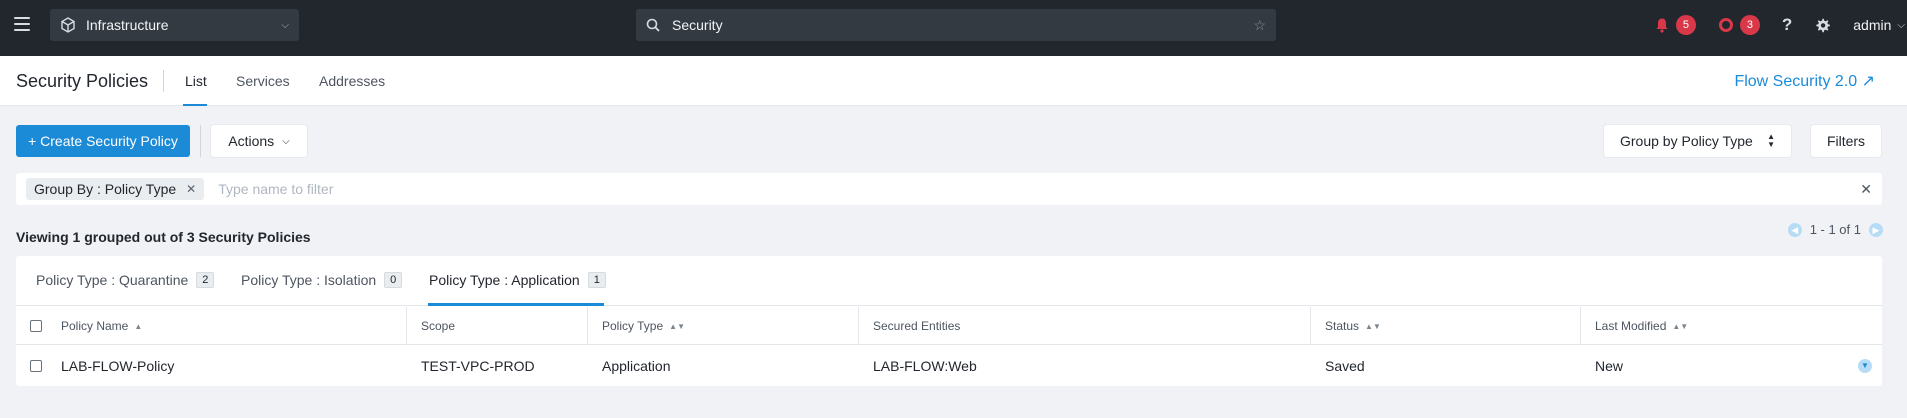 The image size is (1907, 418). I want to click on search-icon, so click(653, 25).